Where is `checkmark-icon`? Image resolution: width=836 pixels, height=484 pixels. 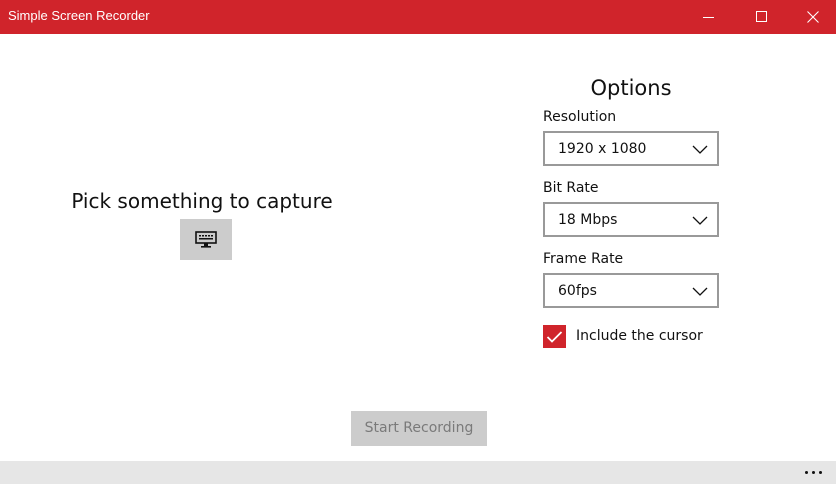
checkmark-icon is located at coordinates (554, 336).